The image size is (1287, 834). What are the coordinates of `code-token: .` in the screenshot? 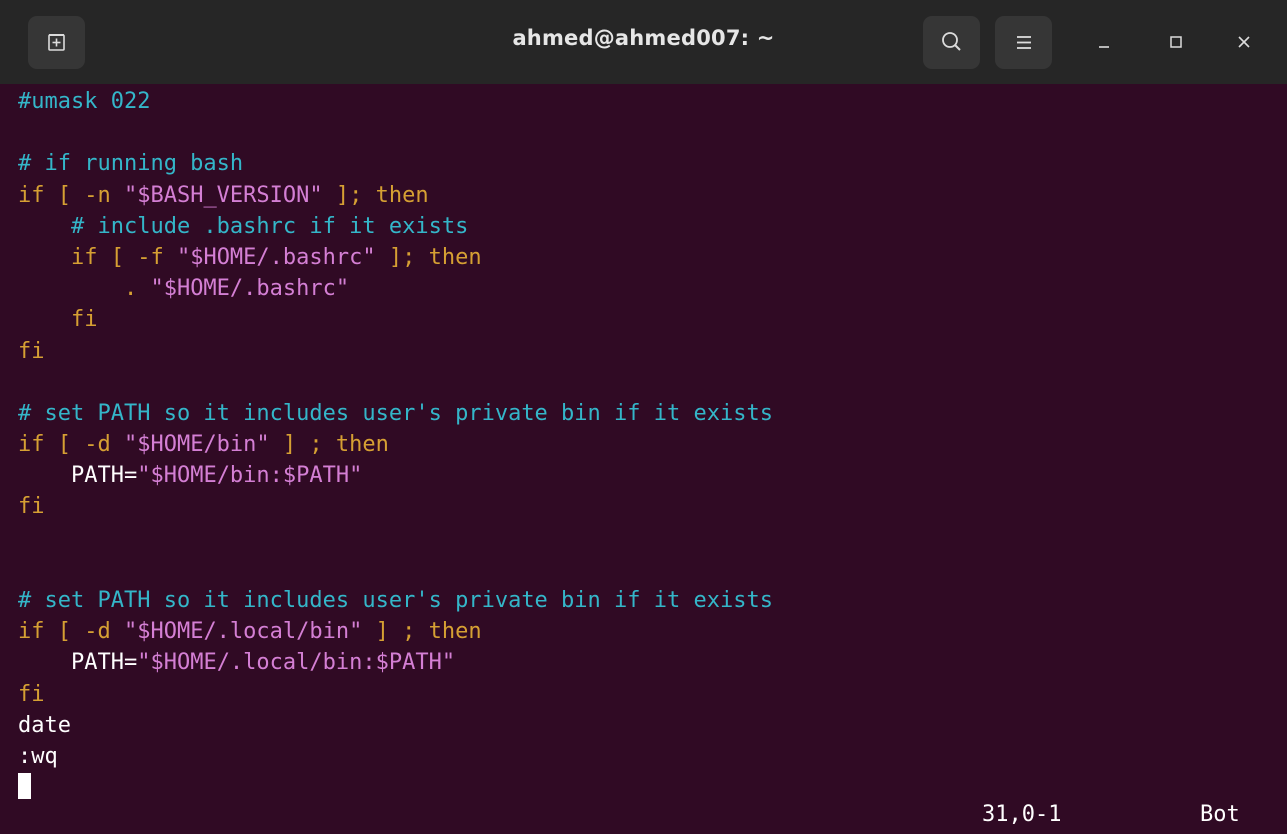 It's located at (84, 289).